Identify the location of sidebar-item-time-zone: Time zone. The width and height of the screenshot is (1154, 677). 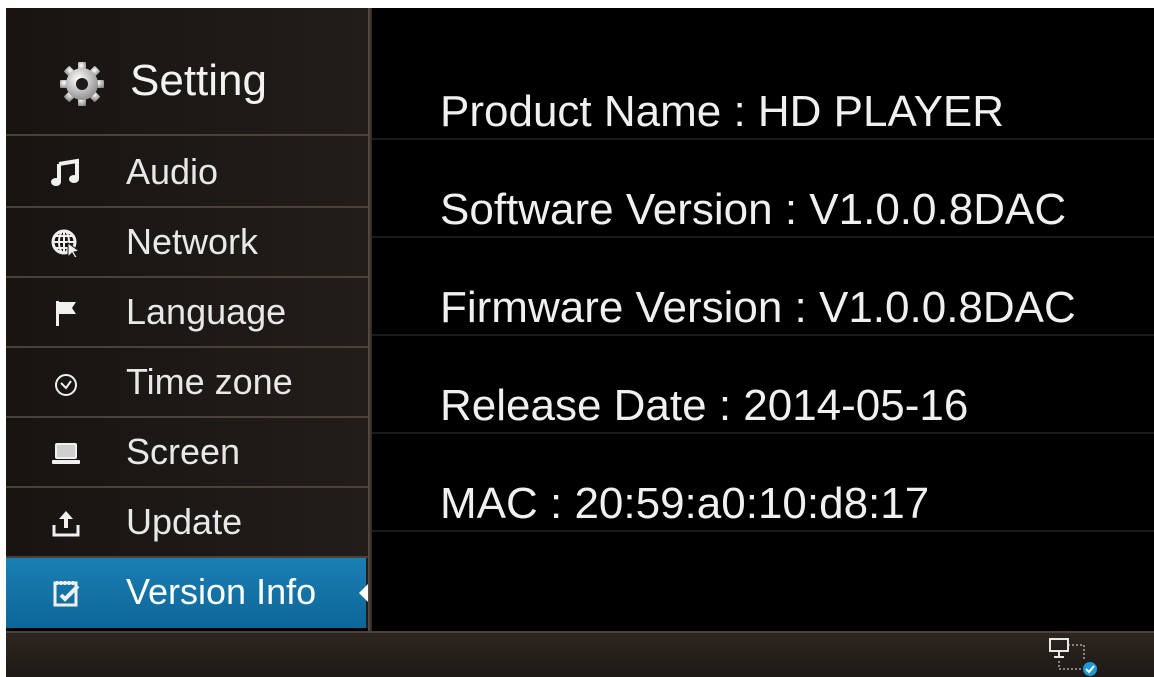
(187, 383).